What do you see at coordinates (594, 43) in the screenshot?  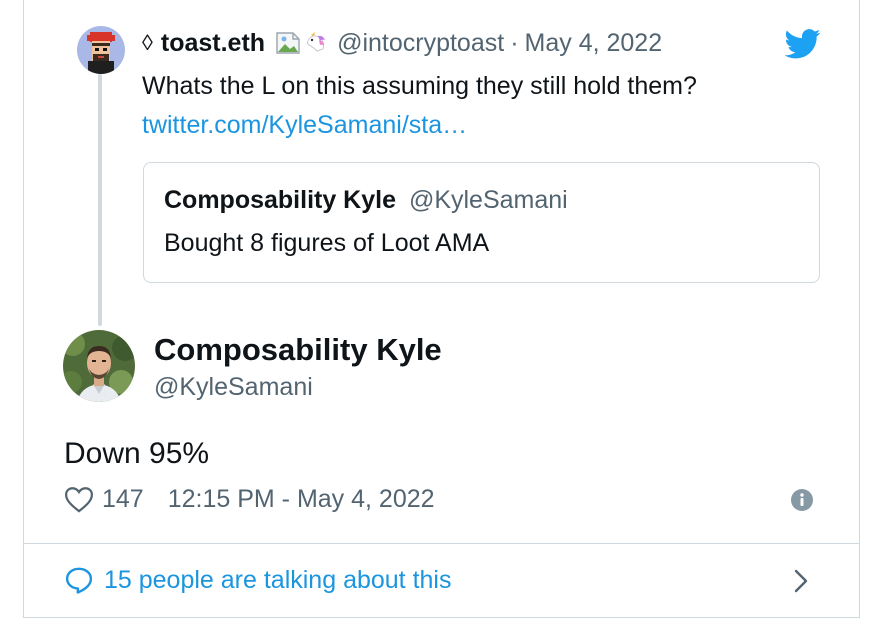 I see `parent-tweet-date: May 4, 2022` at bounding box center [594, 43].